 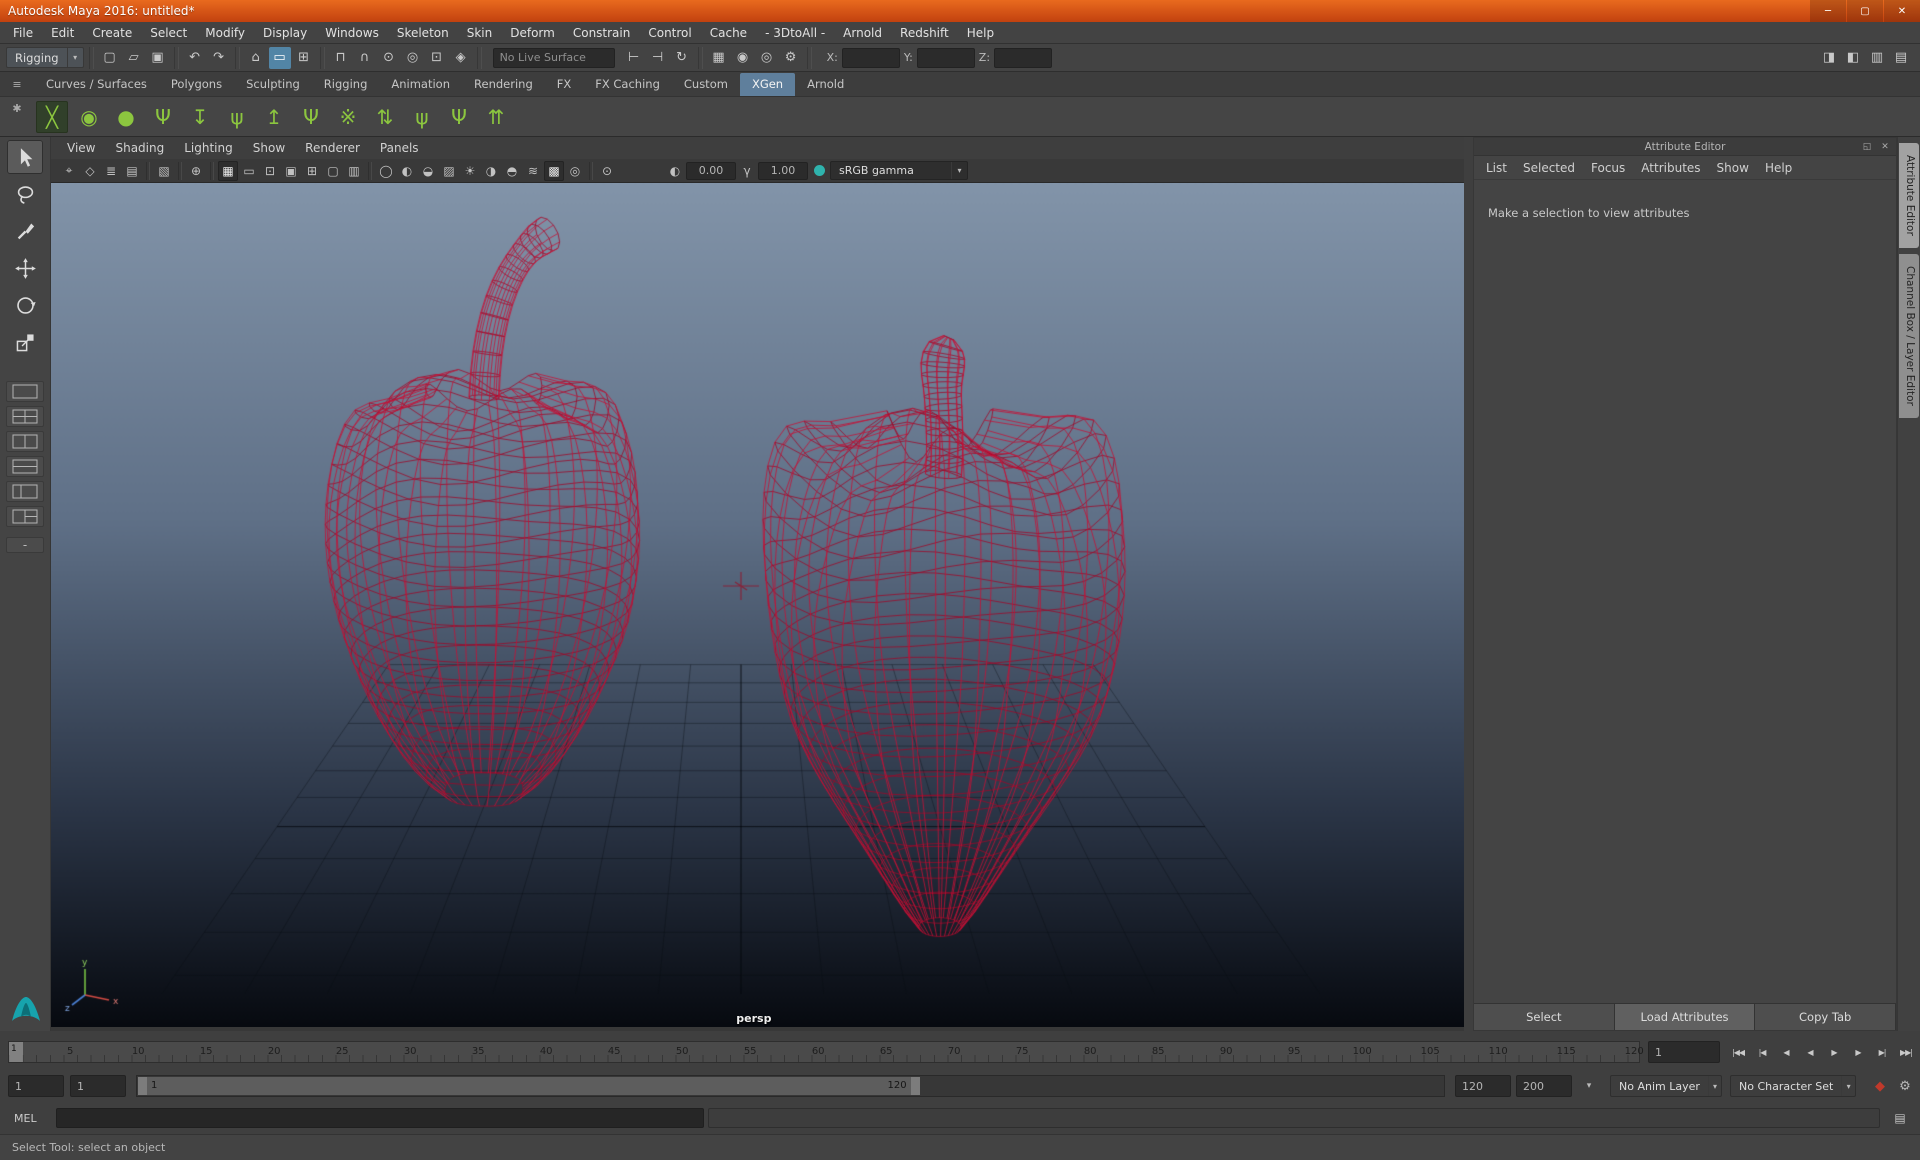 I want to click on menu-control: Control, so click(x=669, y=32).